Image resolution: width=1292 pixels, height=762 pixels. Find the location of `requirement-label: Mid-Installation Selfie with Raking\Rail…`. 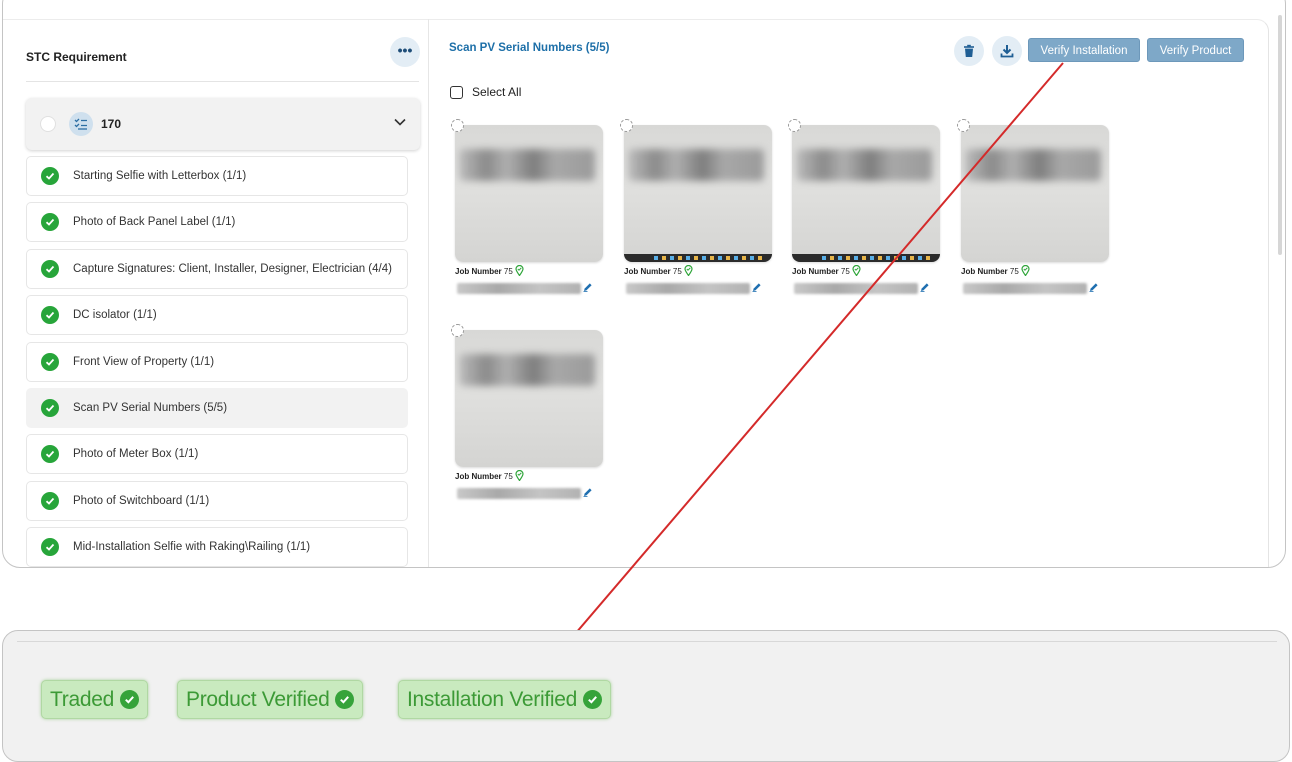

requirement-label: Mid-Installation Selfie with Raking\Rail… is located at coordinates (192, 547).